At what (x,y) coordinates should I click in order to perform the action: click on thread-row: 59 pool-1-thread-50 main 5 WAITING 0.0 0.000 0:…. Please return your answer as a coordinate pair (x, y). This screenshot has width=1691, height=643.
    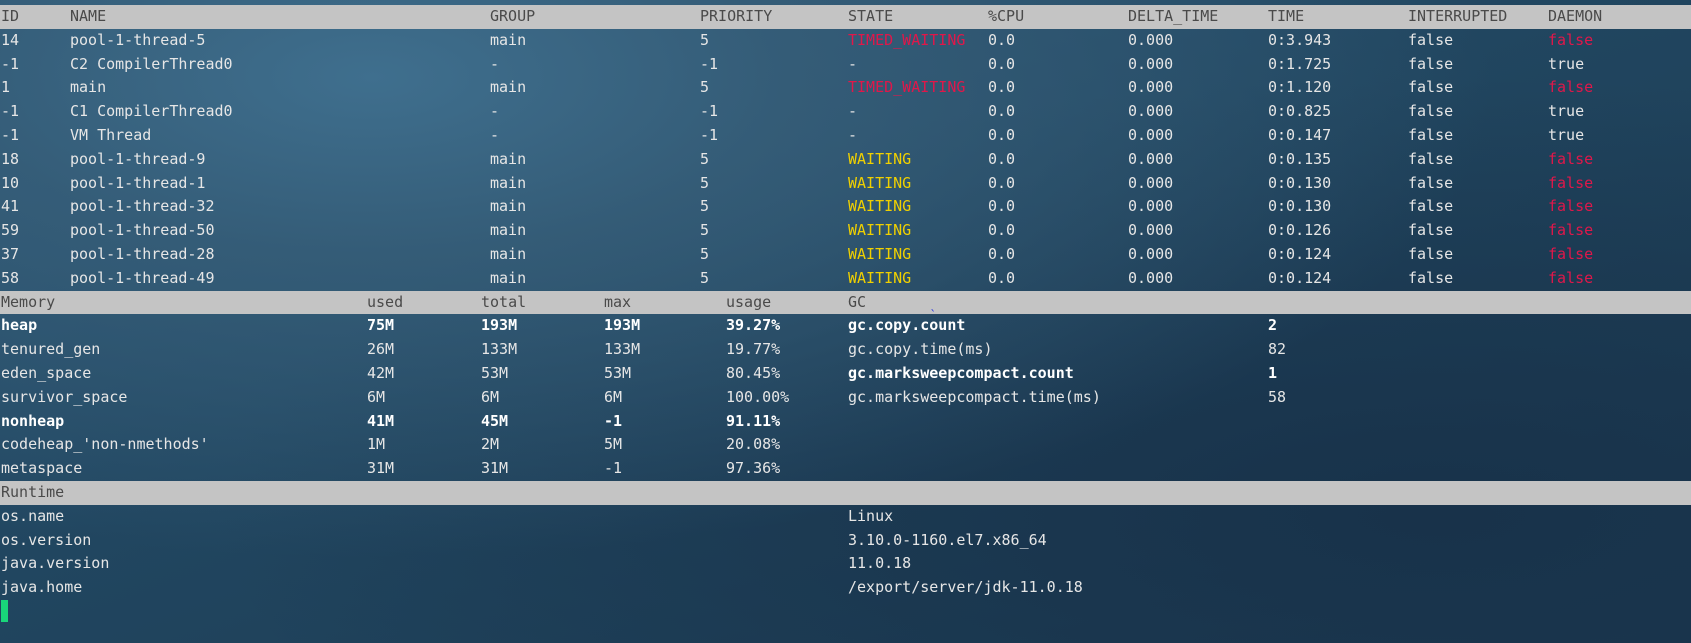
    Looking at the image, I should click on (845, 231).